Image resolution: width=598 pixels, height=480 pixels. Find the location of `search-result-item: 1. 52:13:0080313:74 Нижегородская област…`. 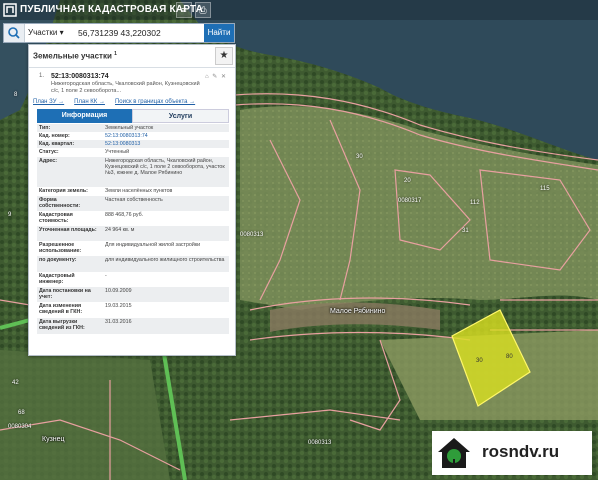

search-result-item: 1. 52:13:0080313:74 Нижегородская област… is located at coordinates (131, 91).